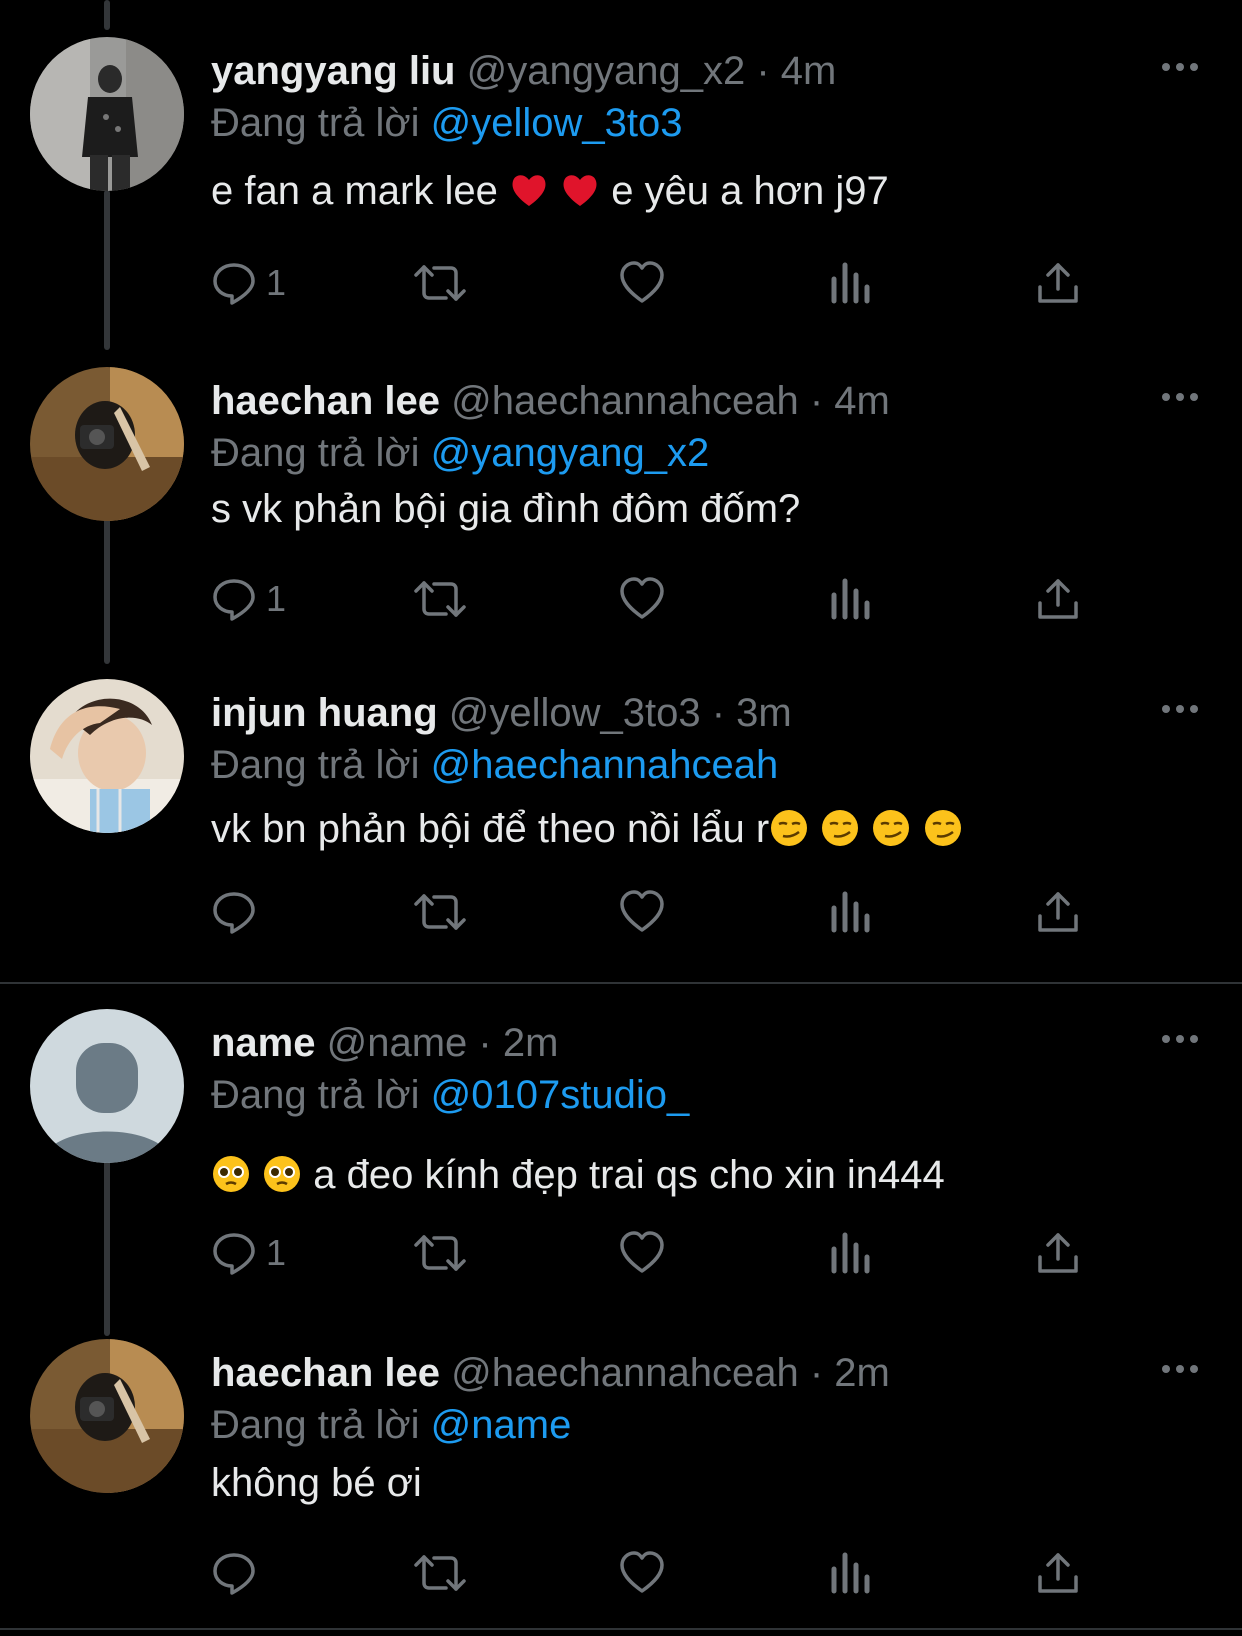  I want to click on reply-mention-link: @haechannahceah, so click(605, 765).